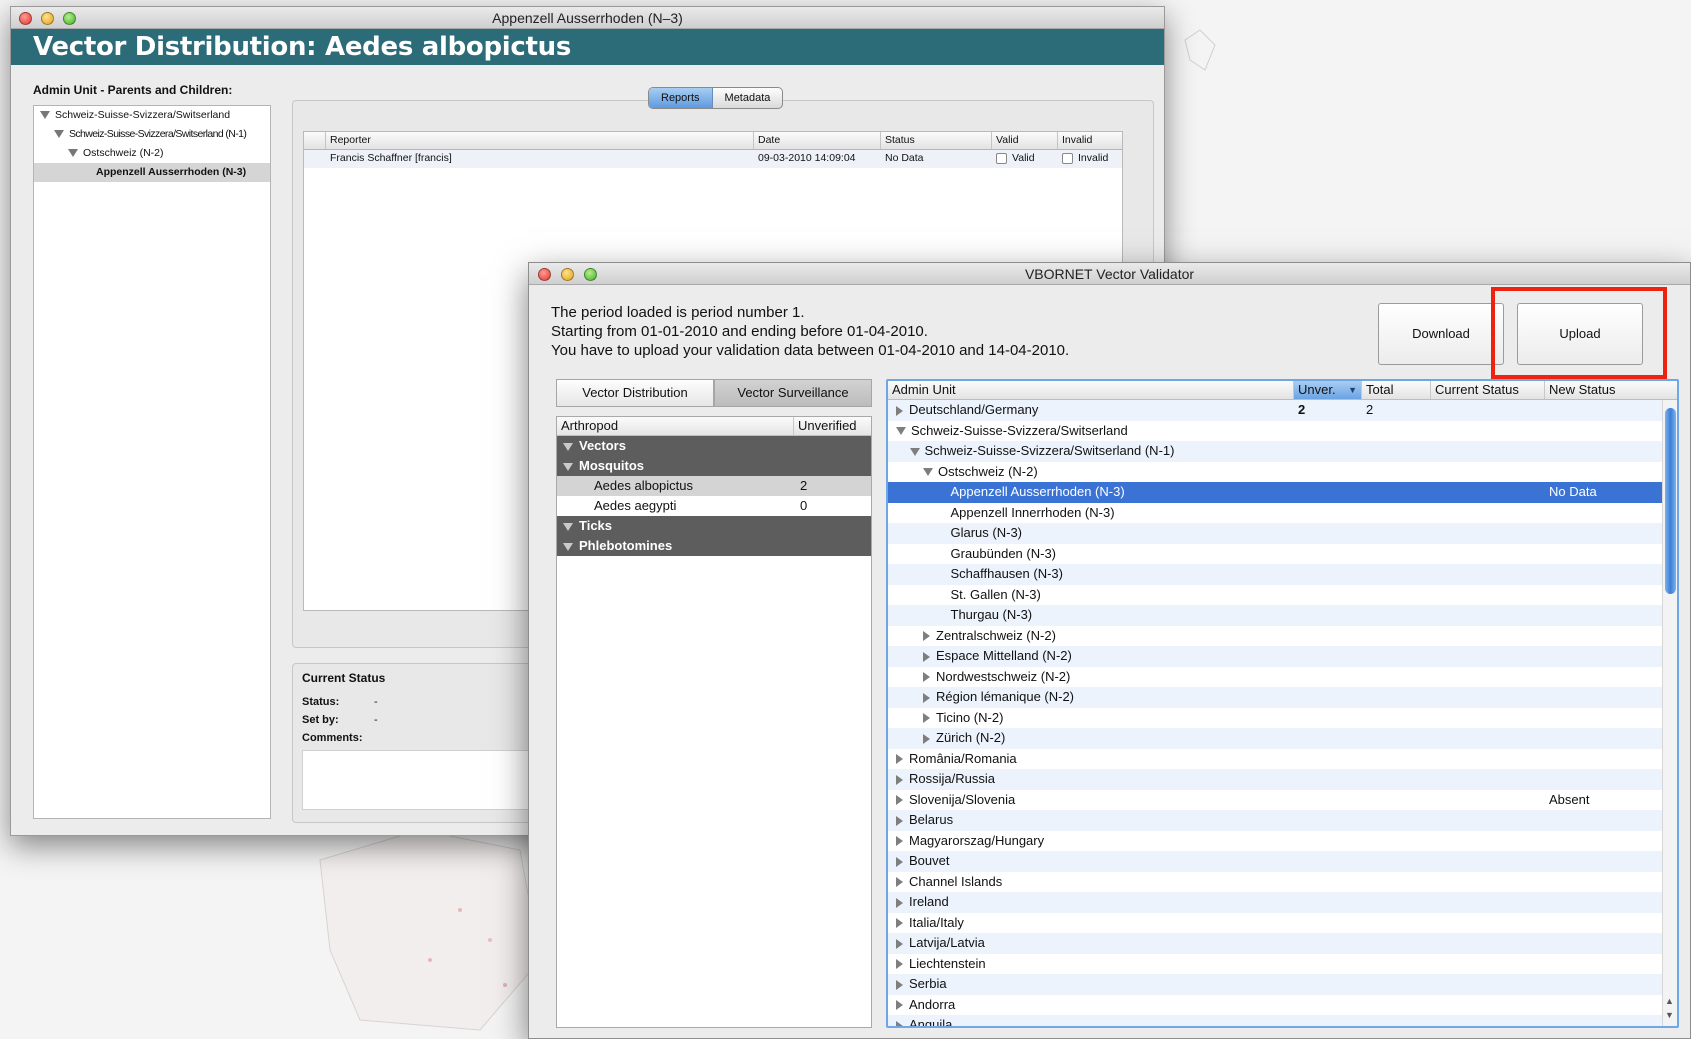  What do you see at coordinates (714, 506) in the screenshot?
I see `list-item-aedes-aegypti: Aedes aegypti 0` at bounding box center [714, 506].